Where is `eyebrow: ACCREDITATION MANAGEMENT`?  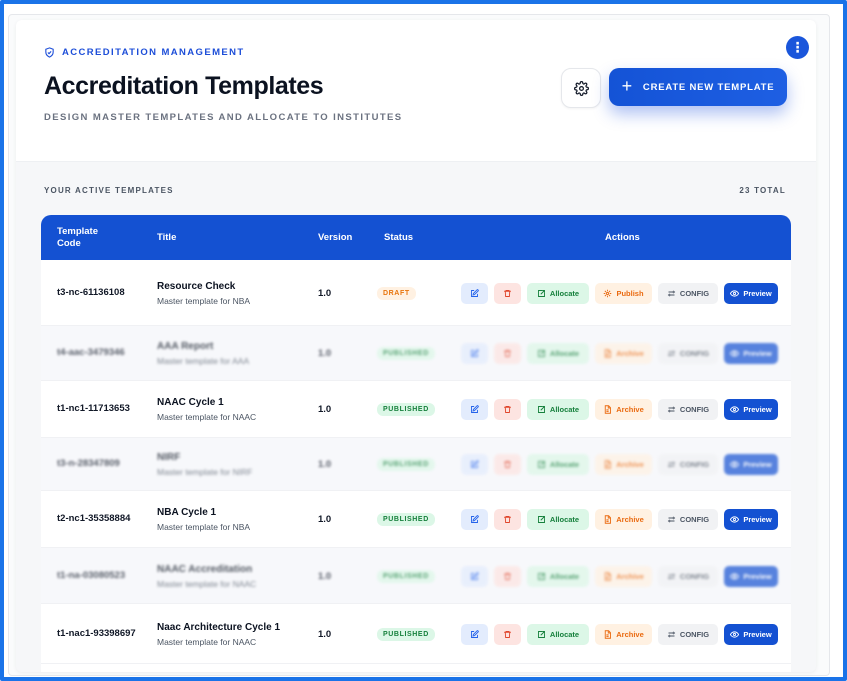 eyebrow: ACCREDITATION MANAGEMENT is located at coordinates (144, 52).